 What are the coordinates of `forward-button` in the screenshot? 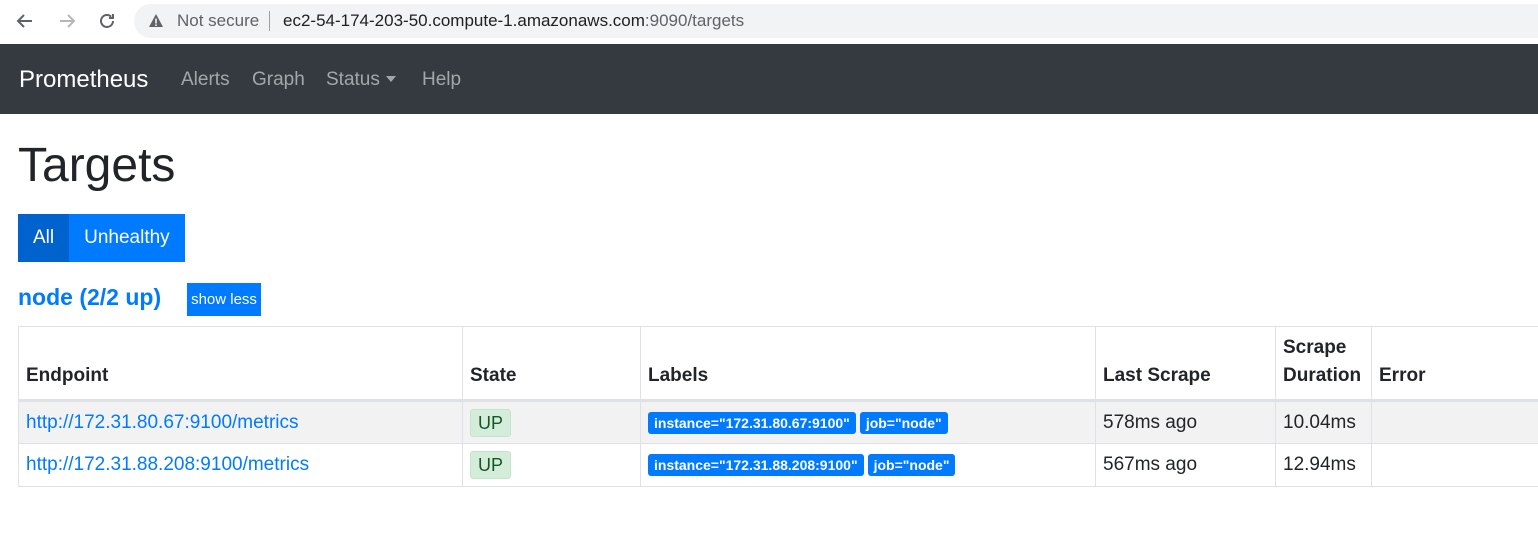 It's located at (67, 21).